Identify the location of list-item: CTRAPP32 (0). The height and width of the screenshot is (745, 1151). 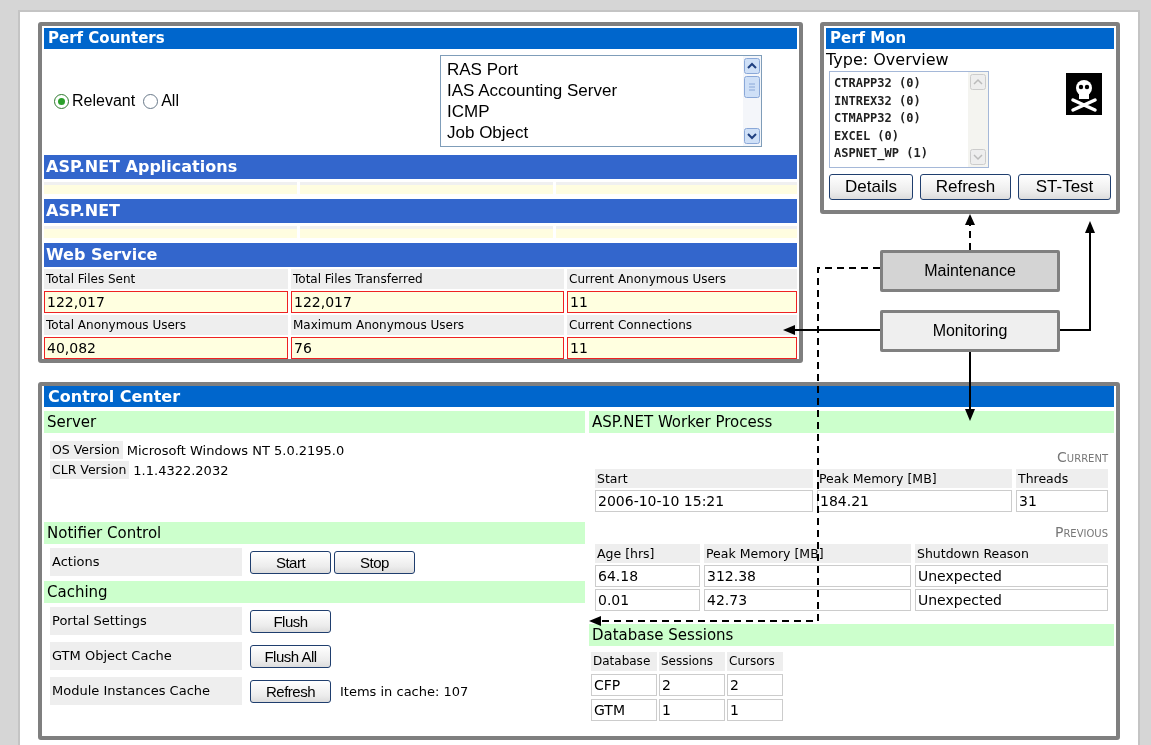
(901, 84).